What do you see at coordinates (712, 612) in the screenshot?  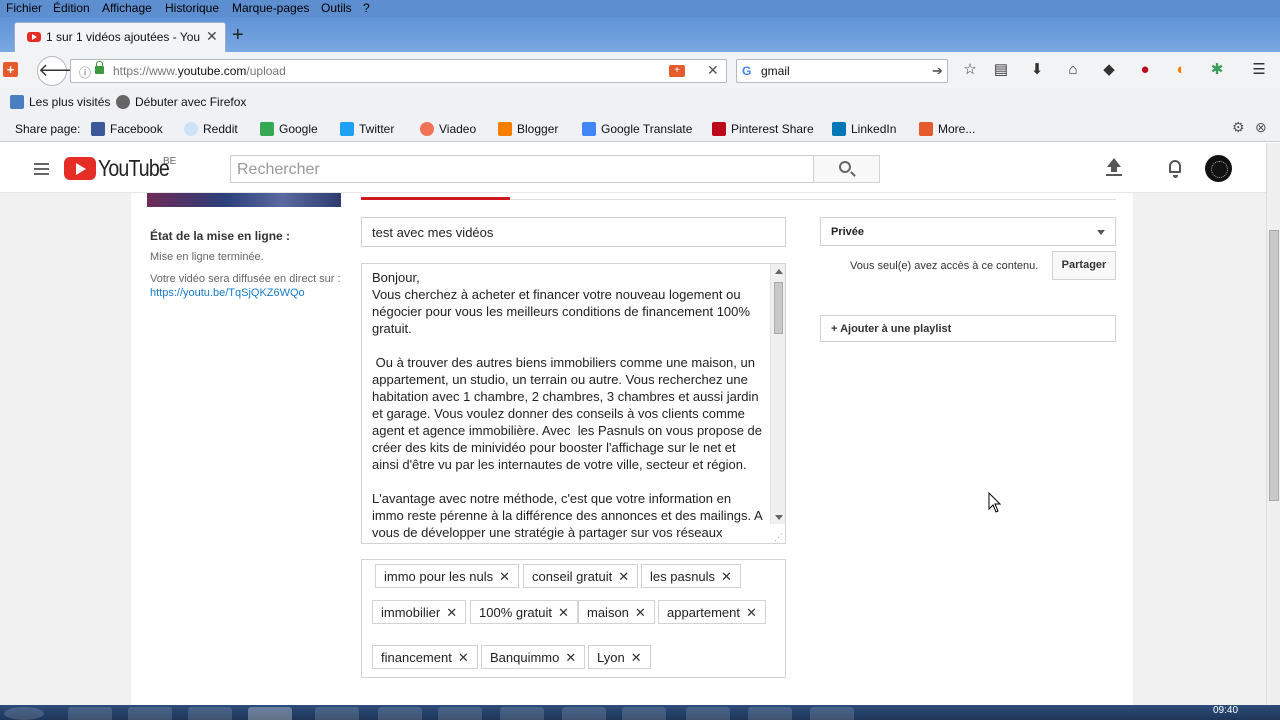 I see `tag-chip: appartement ✕` at bounding box center [712, 612].